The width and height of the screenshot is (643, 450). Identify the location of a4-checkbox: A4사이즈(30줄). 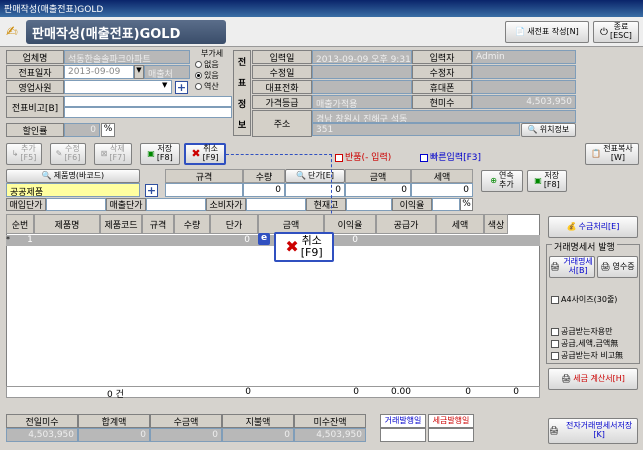
(584, 299).